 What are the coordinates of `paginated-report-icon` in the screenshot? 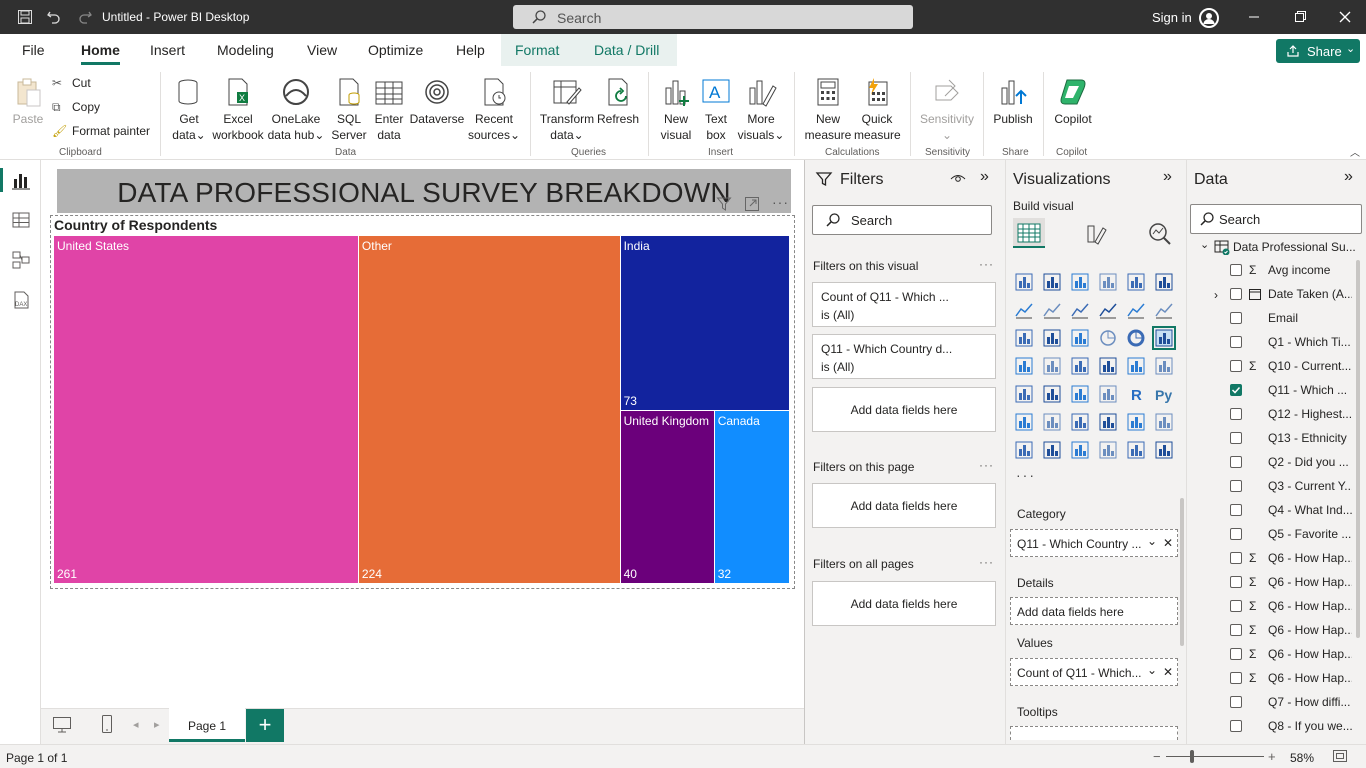 It's located at (1136, 422).